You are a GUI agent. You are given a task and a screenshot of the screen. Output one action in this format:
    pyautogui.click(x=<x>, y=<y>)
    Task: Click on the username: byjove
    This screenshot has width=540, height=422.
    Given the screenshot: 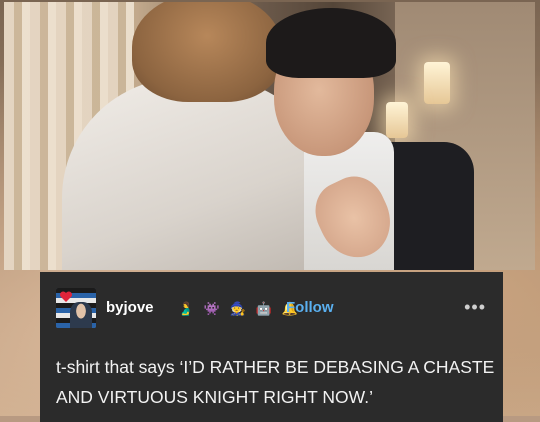 What is the action you would take?
    pyautogui.click(x=130, y=307)
    